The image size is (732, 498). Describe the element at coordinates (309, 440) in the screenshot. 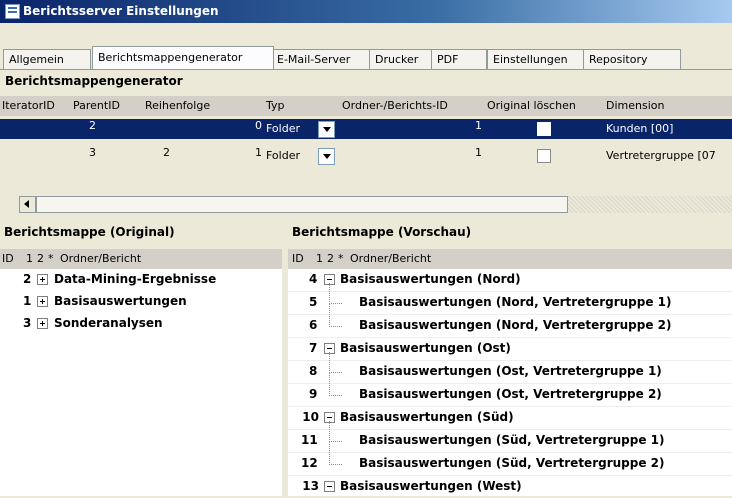

I see `tree-item-id: 11` at that location.